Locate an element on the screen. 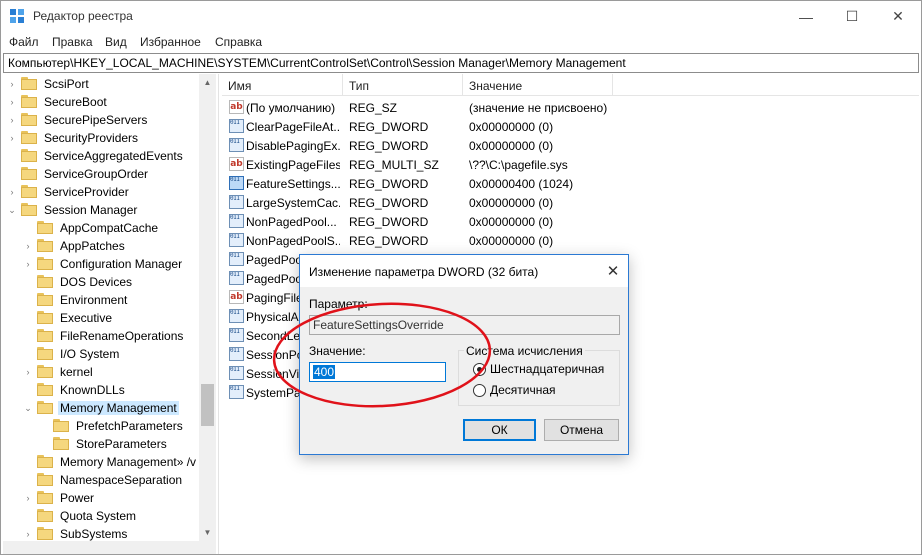 Image resolution: width=922 pixels, height=555 pixels. value-value: 0x00000000 (0) is located at coordinates (511, 127).